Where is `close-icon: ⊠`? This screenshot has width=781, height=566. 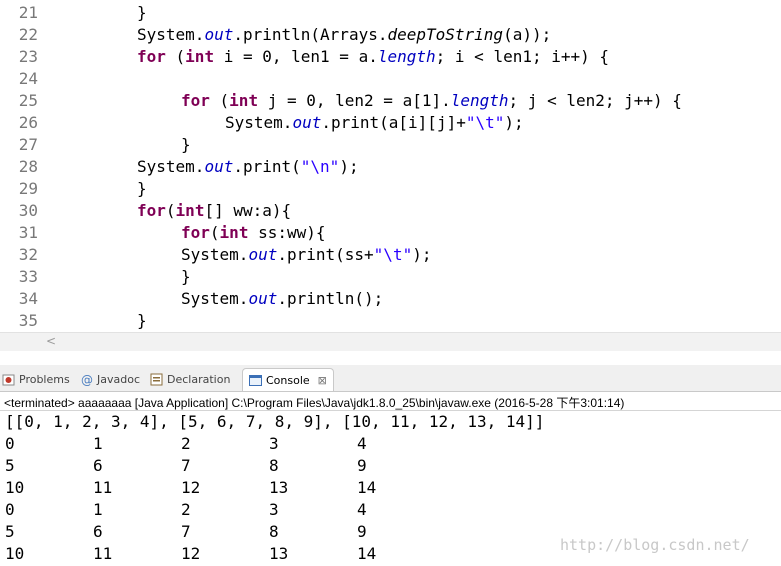 close-icon: ⊠ is located at coordinates (322, 380).